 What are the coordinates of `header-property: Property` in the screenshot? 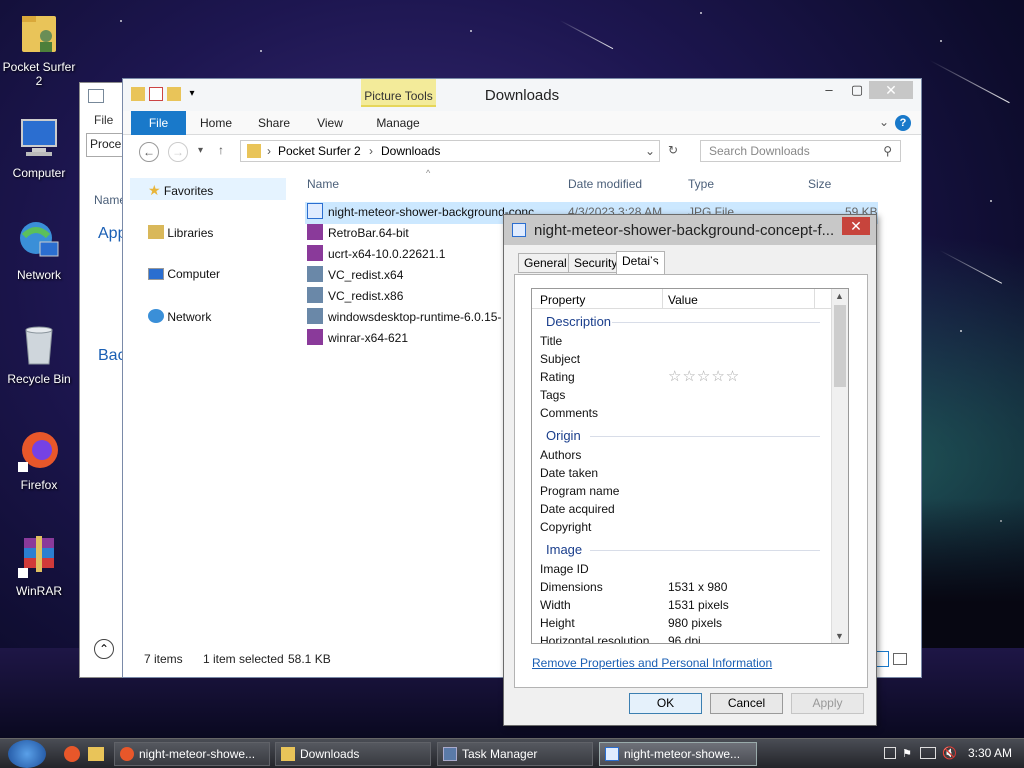 It's located at (562, 300).